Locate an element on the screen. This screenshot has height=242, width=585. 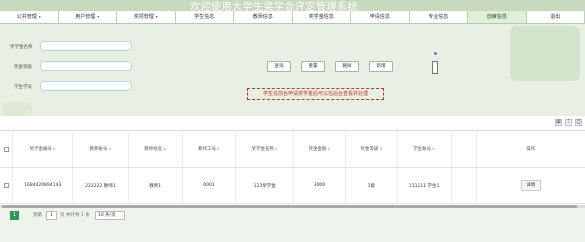
query-button: 查询 is located at coordinates (279, 66).